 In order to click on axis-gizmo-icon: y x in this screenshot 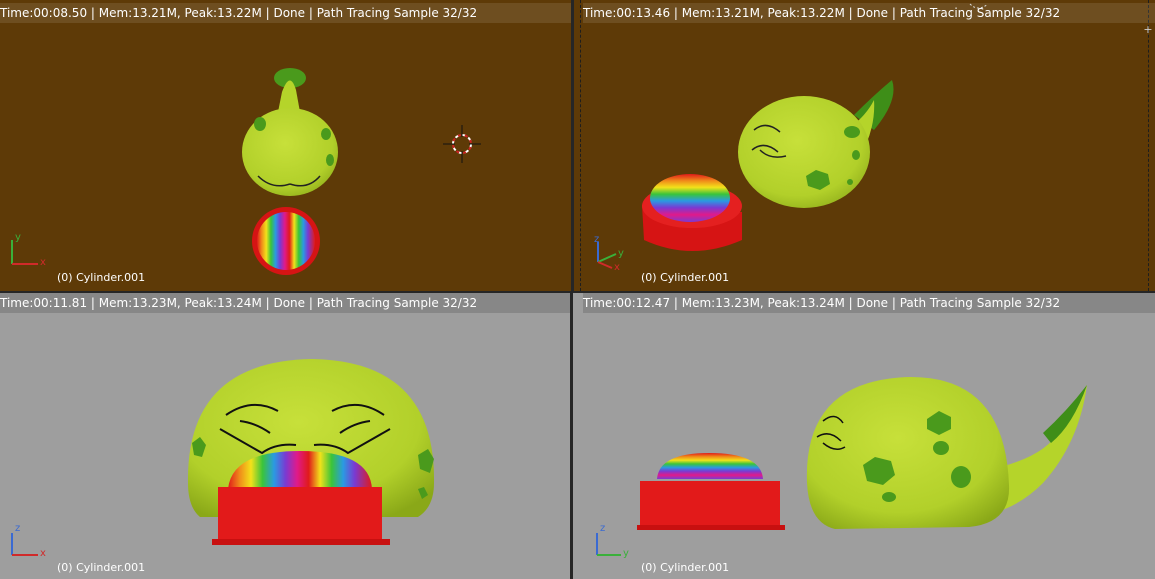, I will do `click(28, 250)`.